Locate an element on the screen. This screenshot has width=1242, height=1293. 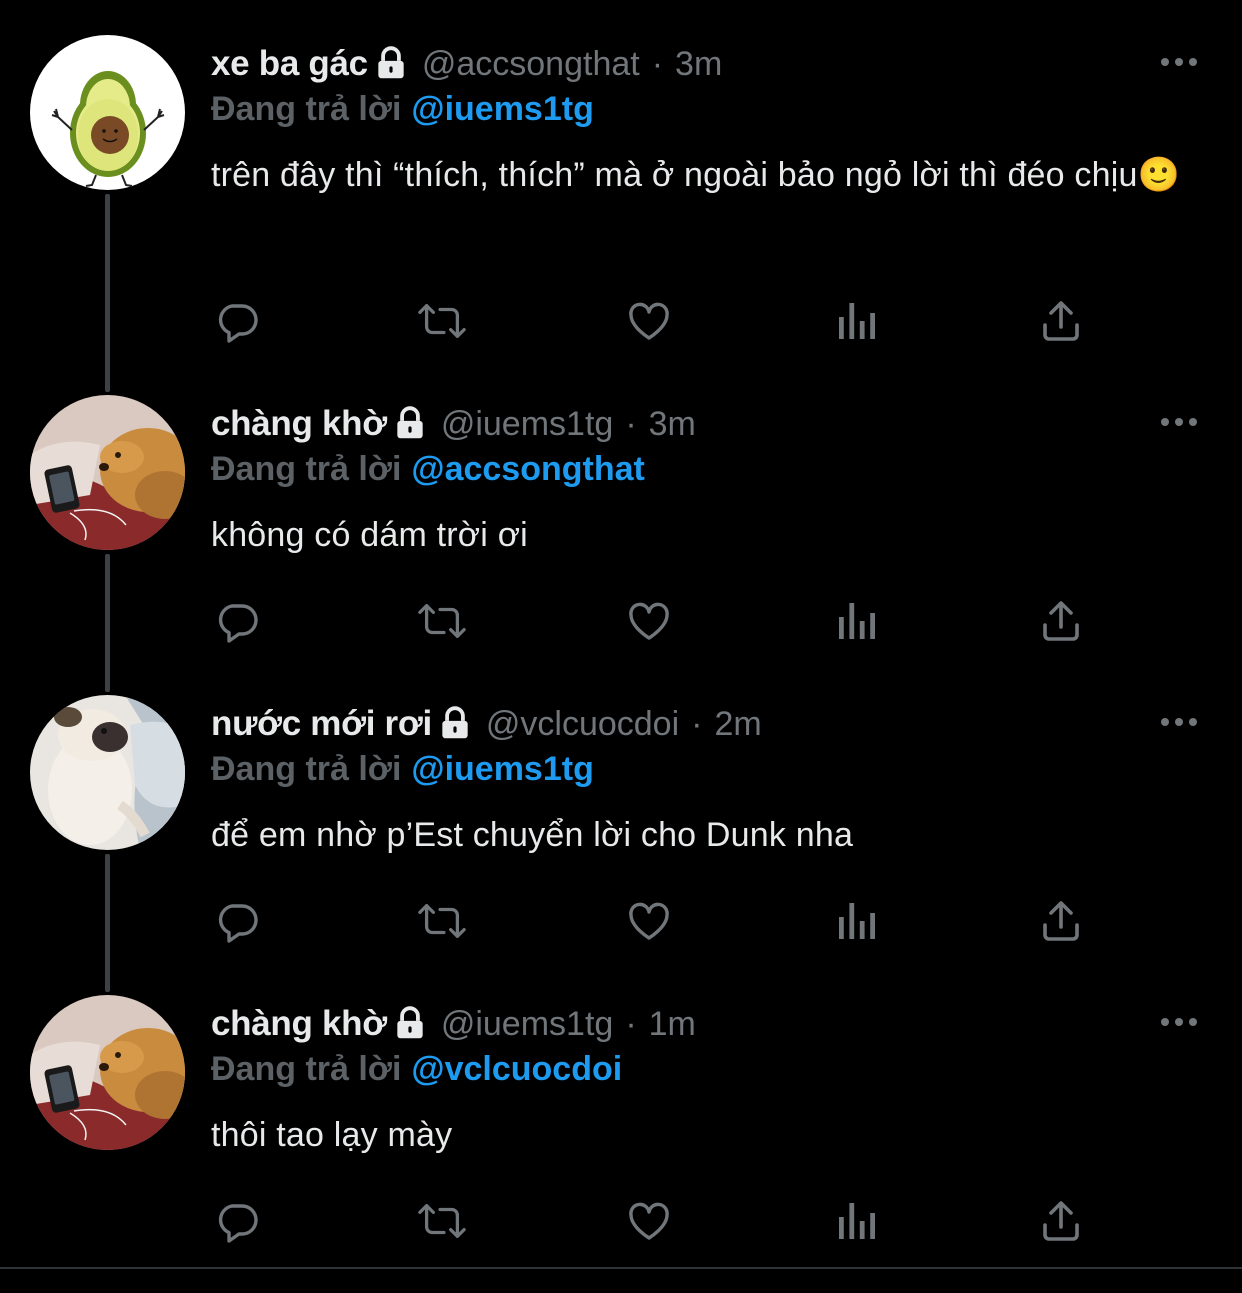
tweet-text: để em nhờ p’Est chuyển lời cho Dunk nha is located at coordinates (532, 835).